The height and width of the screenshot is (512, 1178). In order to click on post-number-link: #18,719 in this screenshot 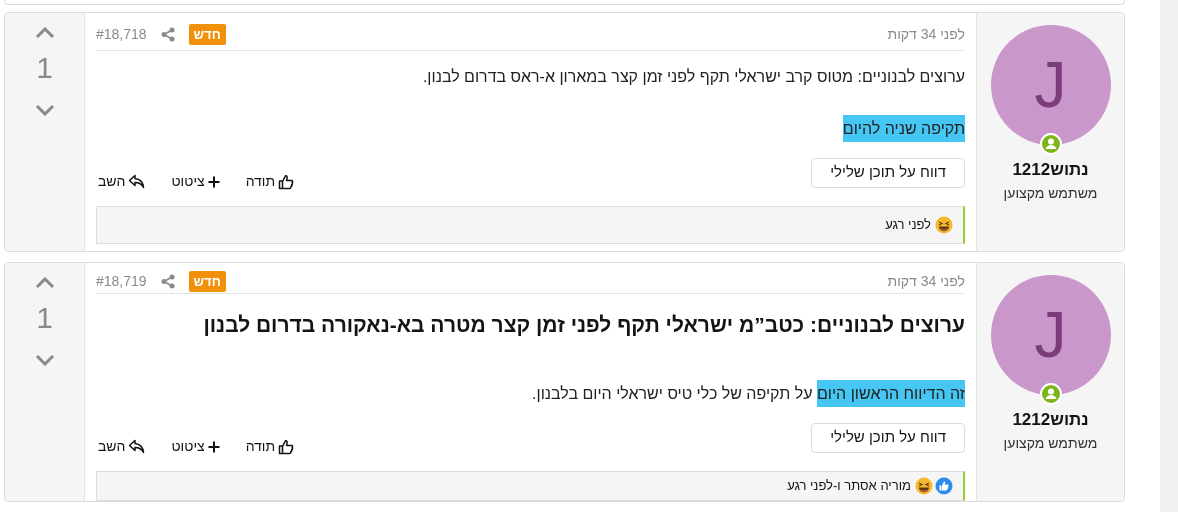, I will do `click(121, 281)`.